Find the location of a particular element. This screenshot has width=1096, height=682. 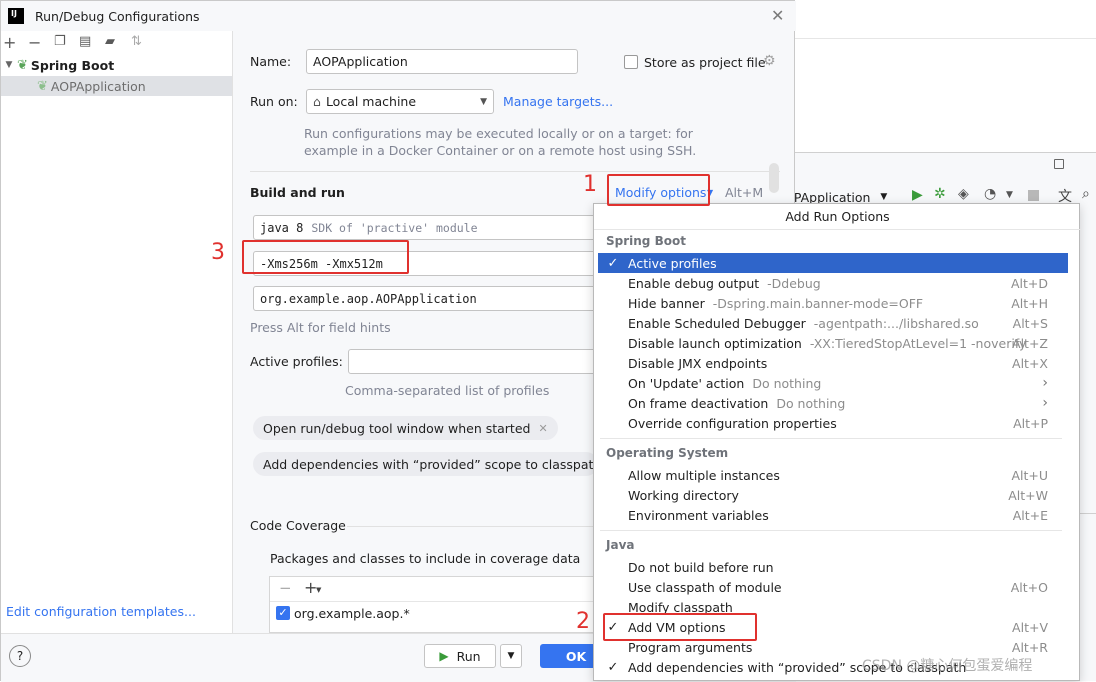

main-class-field: org.example.aop.AOPApplication is located at coordinates (428, 298).